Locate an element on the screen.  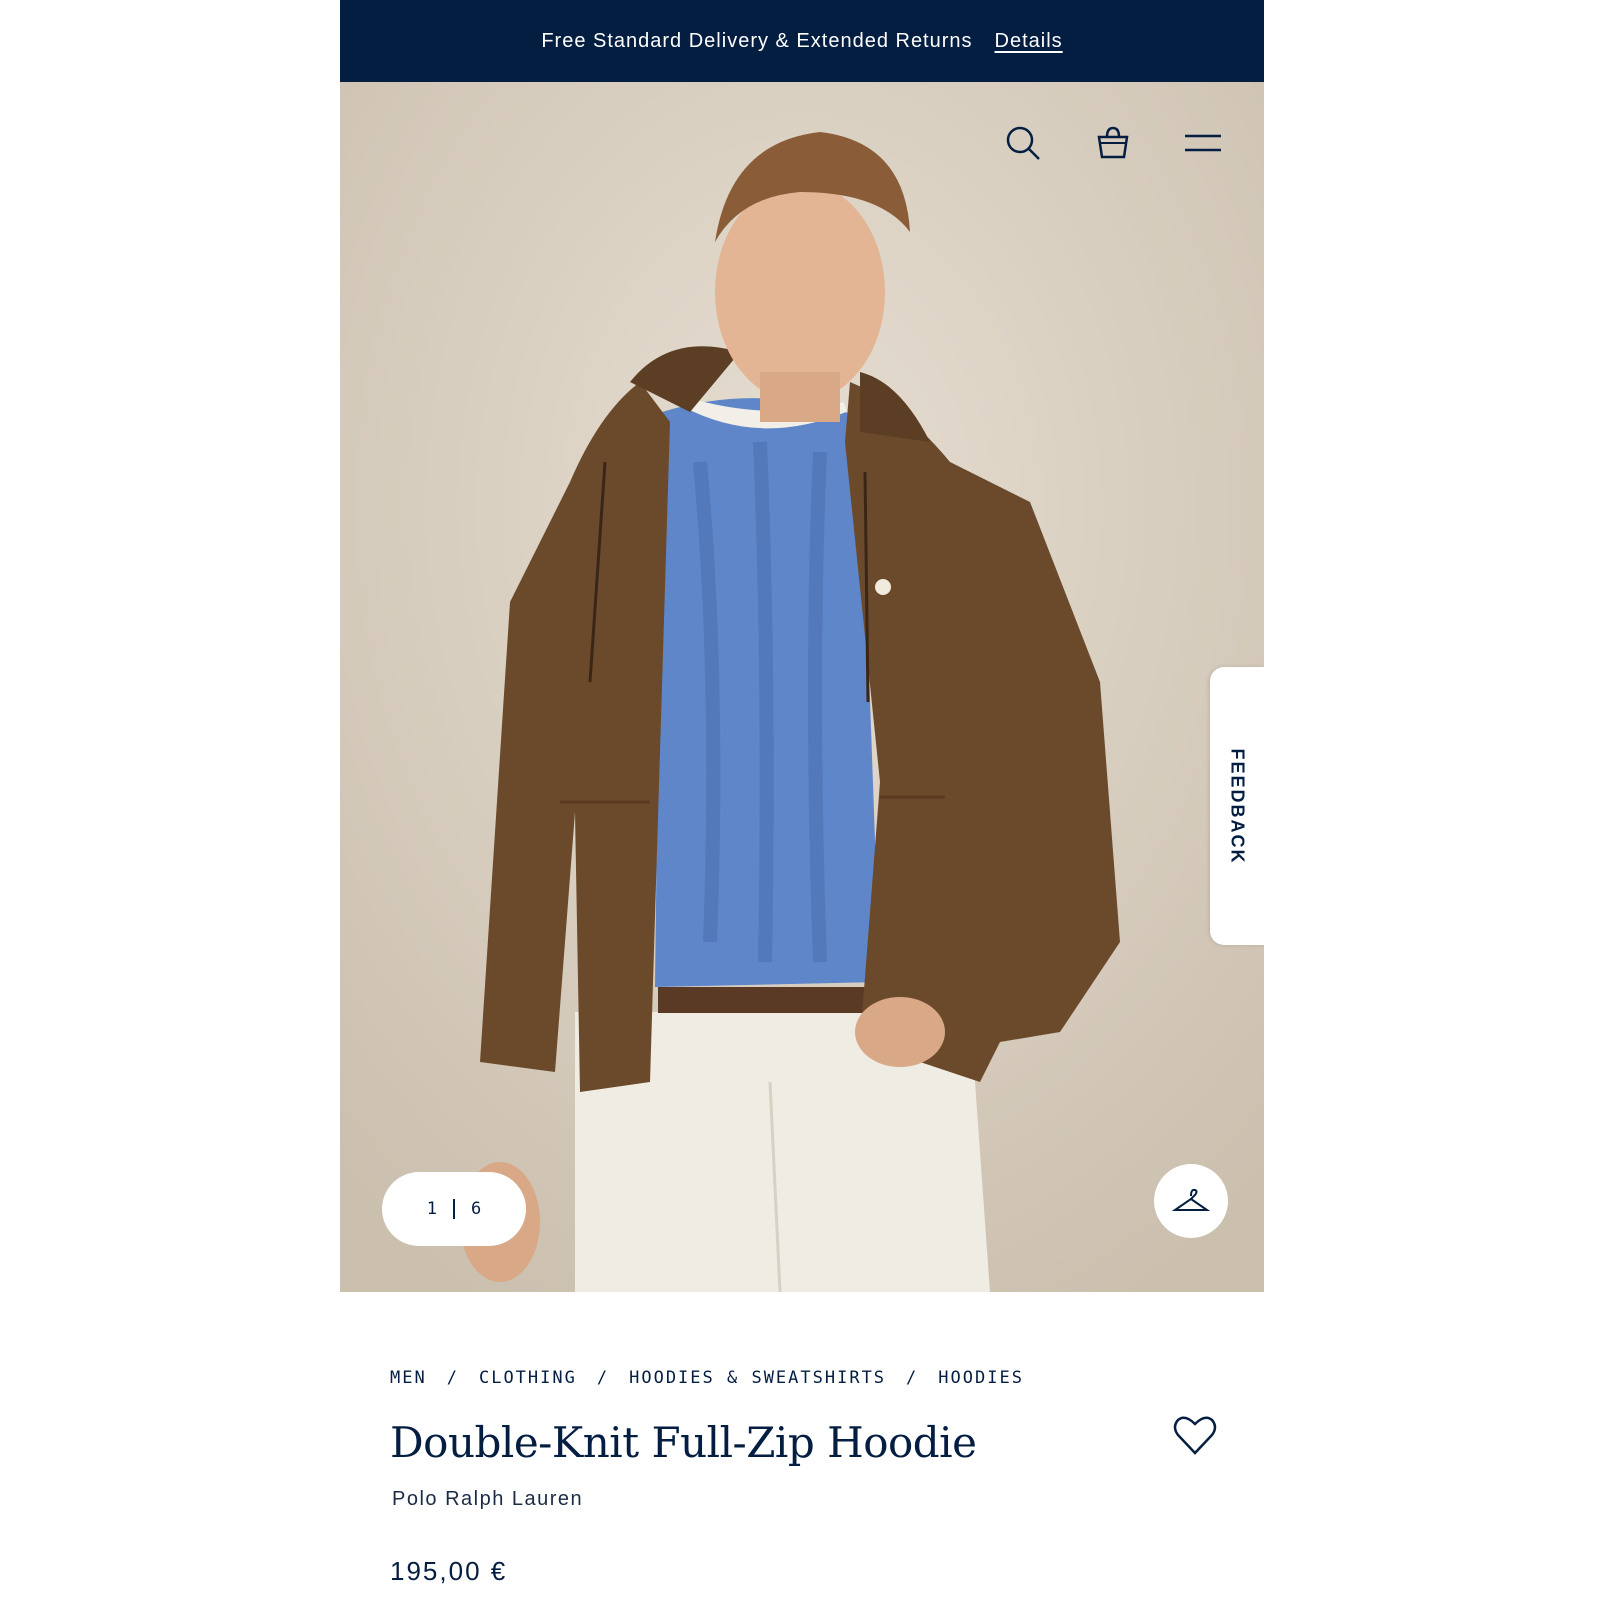
pager-current: 1 is located at coordinates (431, 1209).